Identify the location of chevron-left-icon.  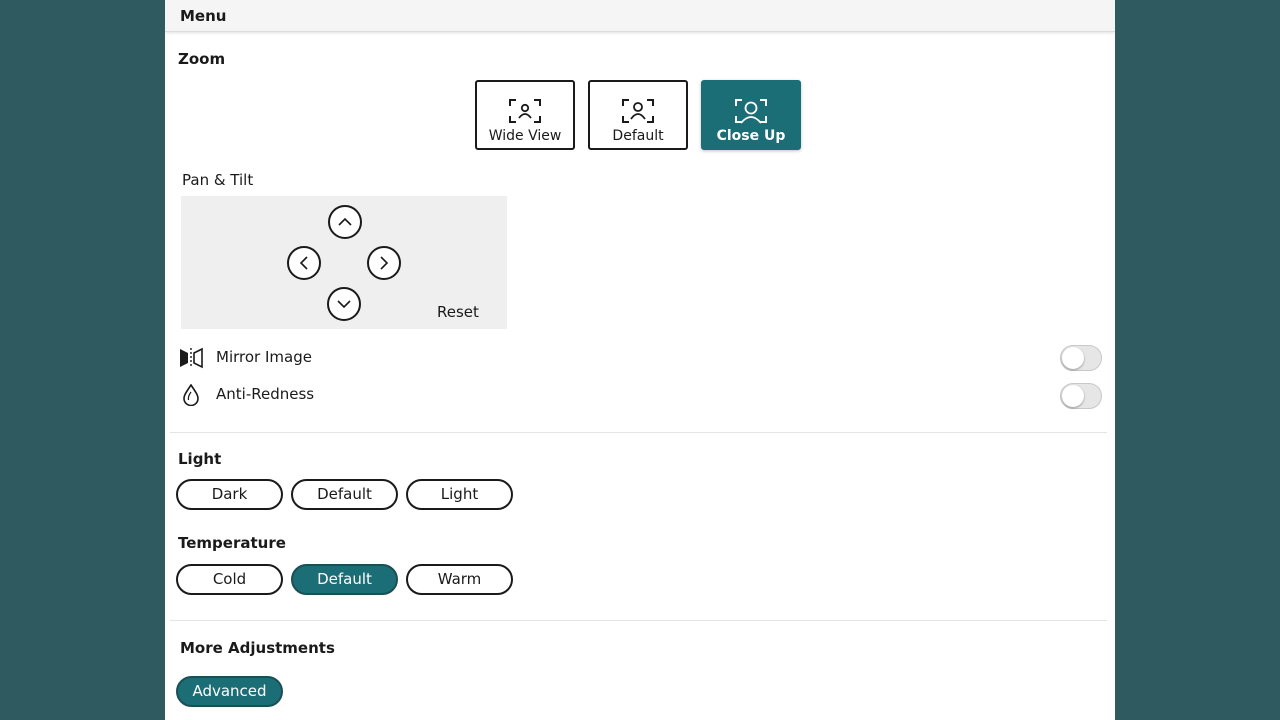
(303, 263).